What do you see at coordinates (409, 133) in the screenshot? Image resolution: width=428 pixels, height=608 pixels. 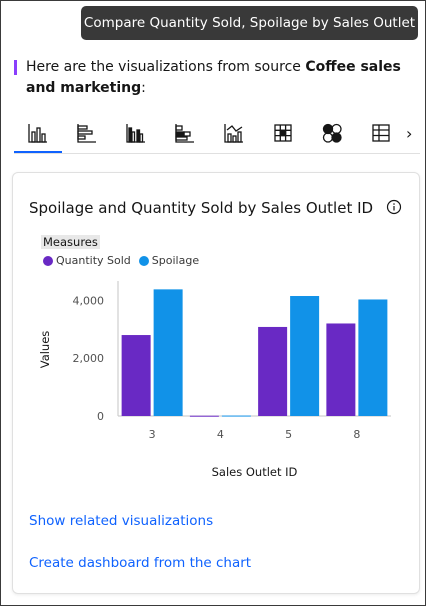 I see `chevron-right-icon: ›` at bounding box center [409, 133].